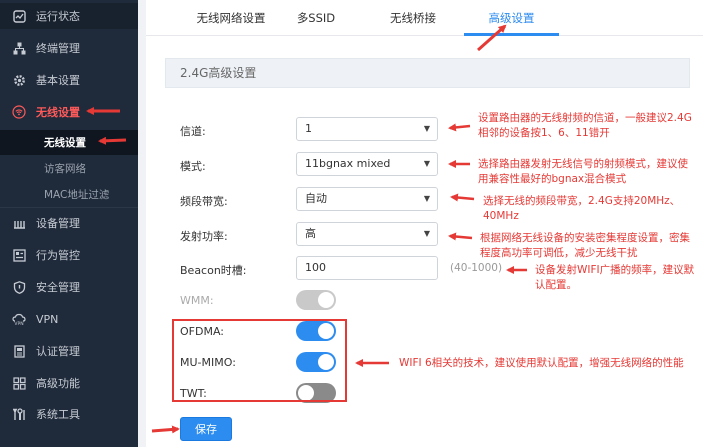 The width and height of the screenshot is (703, 447). I want to click on beacon-input: 100, so click(367, 268).